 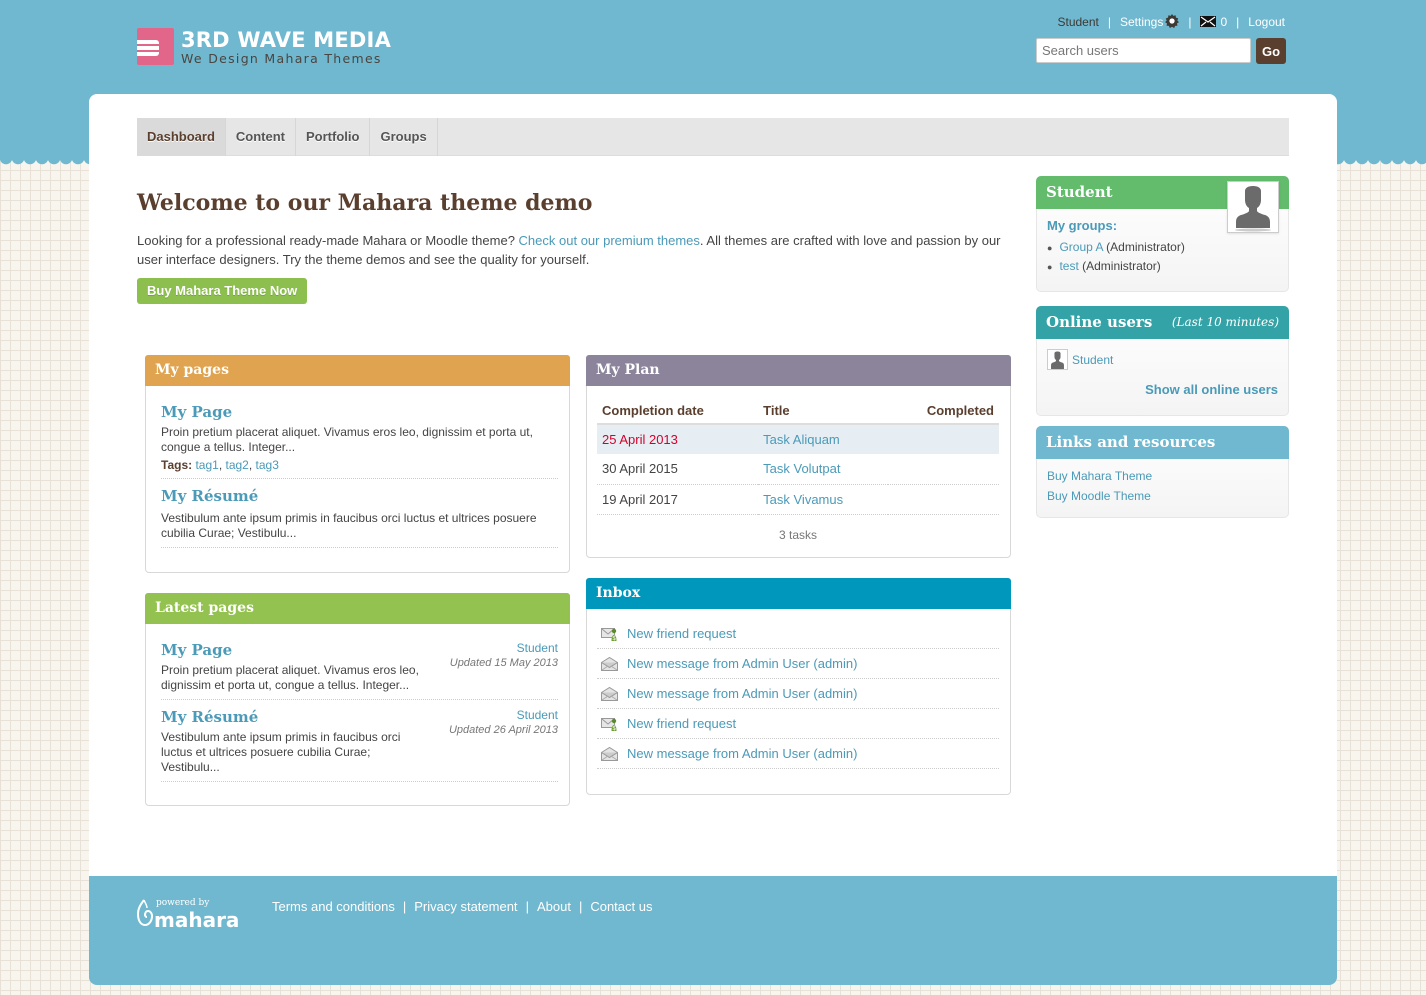 I want to click on tab-groups: Groups, so click(x=404, y=137).